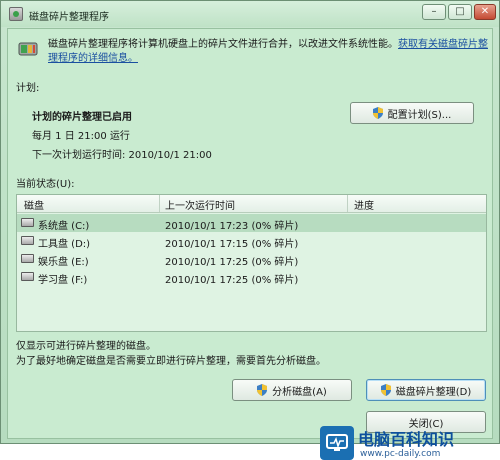 The width and height of the screenshot is (500, 460). Describe the element at coordinates (45, 184) in the screenshot. I see `current-status-label: 当前状态(U):` at that location.